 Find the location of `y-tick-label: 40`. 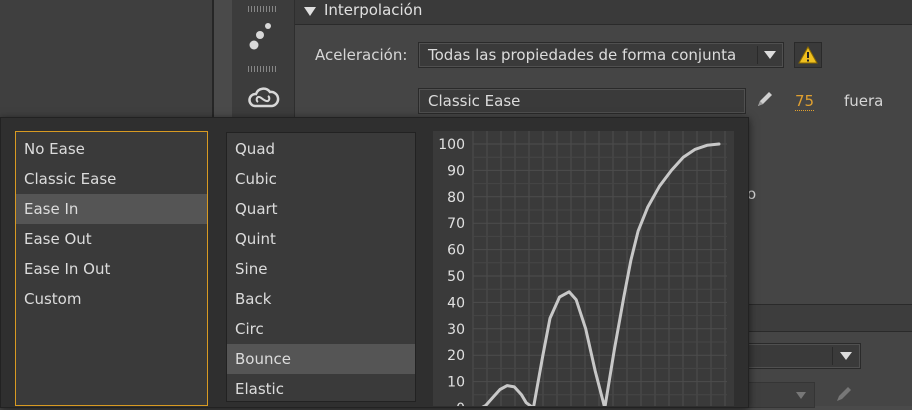

y-tick-label: 40 is located at coordinates (456, 303).